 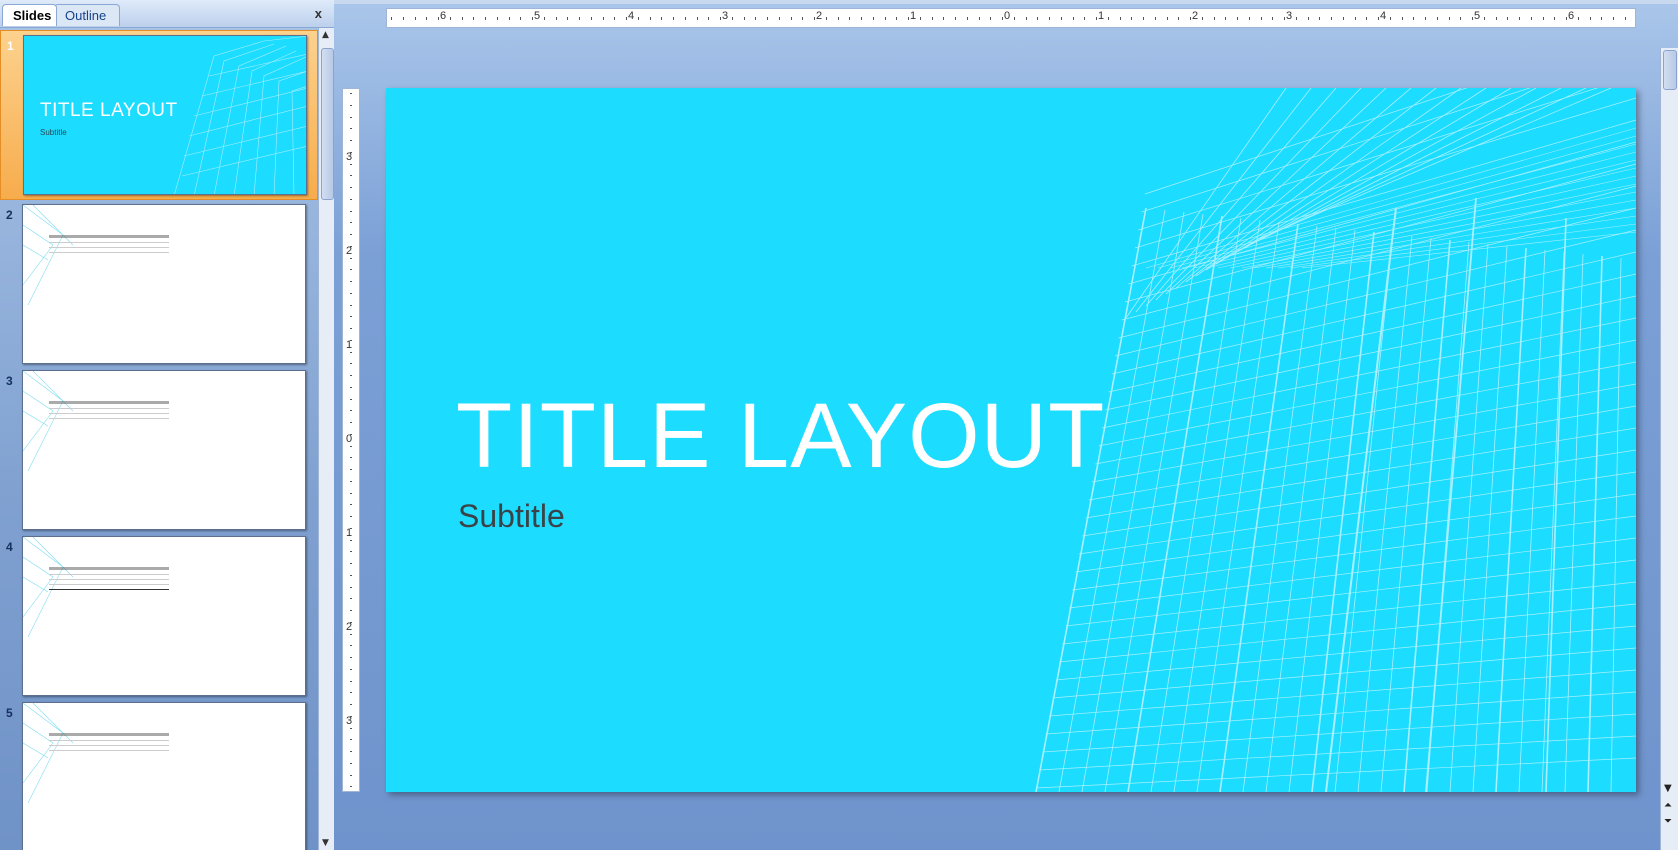 What do you see at coordinates (351, 440) in the screenshot?
I see `vertical-ruler: 3 2 1 0 1 2 3` at bounding box center [351, 440].